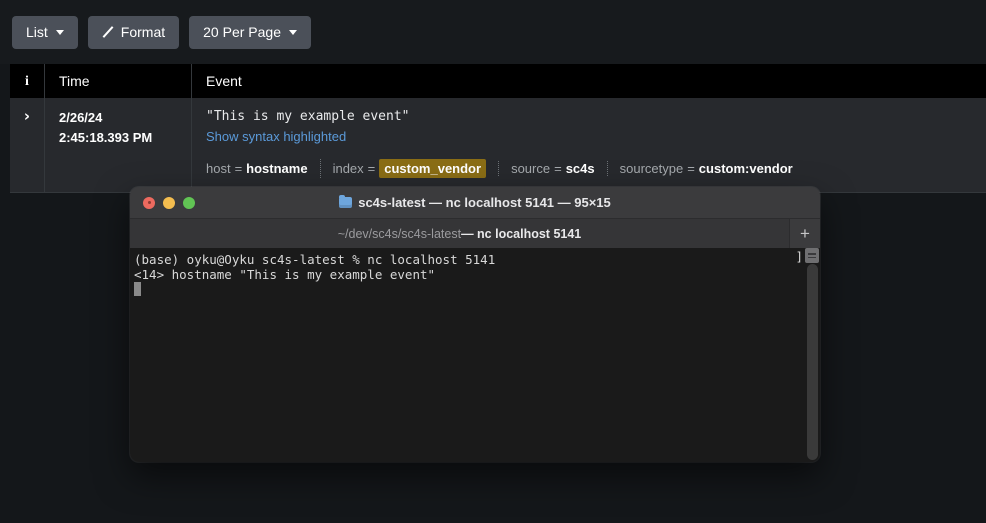  What do you see at coordinates (399, 233) in the screenshot?
I see `terminal-tab-path: ~/dev/sc4s/sc4s-latest` at bounding box center [399, 233].